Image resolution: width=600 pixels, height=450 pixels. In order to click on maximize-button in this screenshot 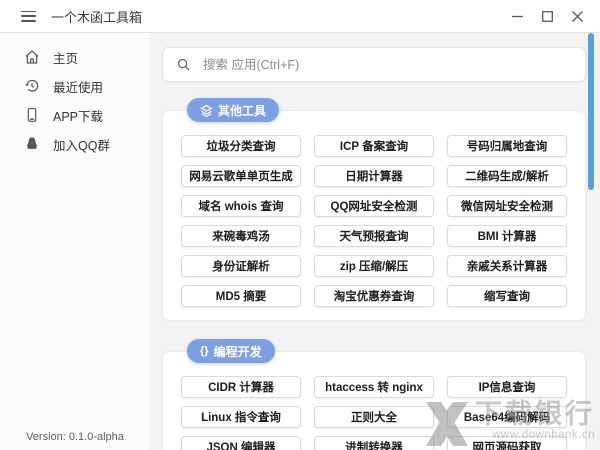, I will do `click(547, 16)`.